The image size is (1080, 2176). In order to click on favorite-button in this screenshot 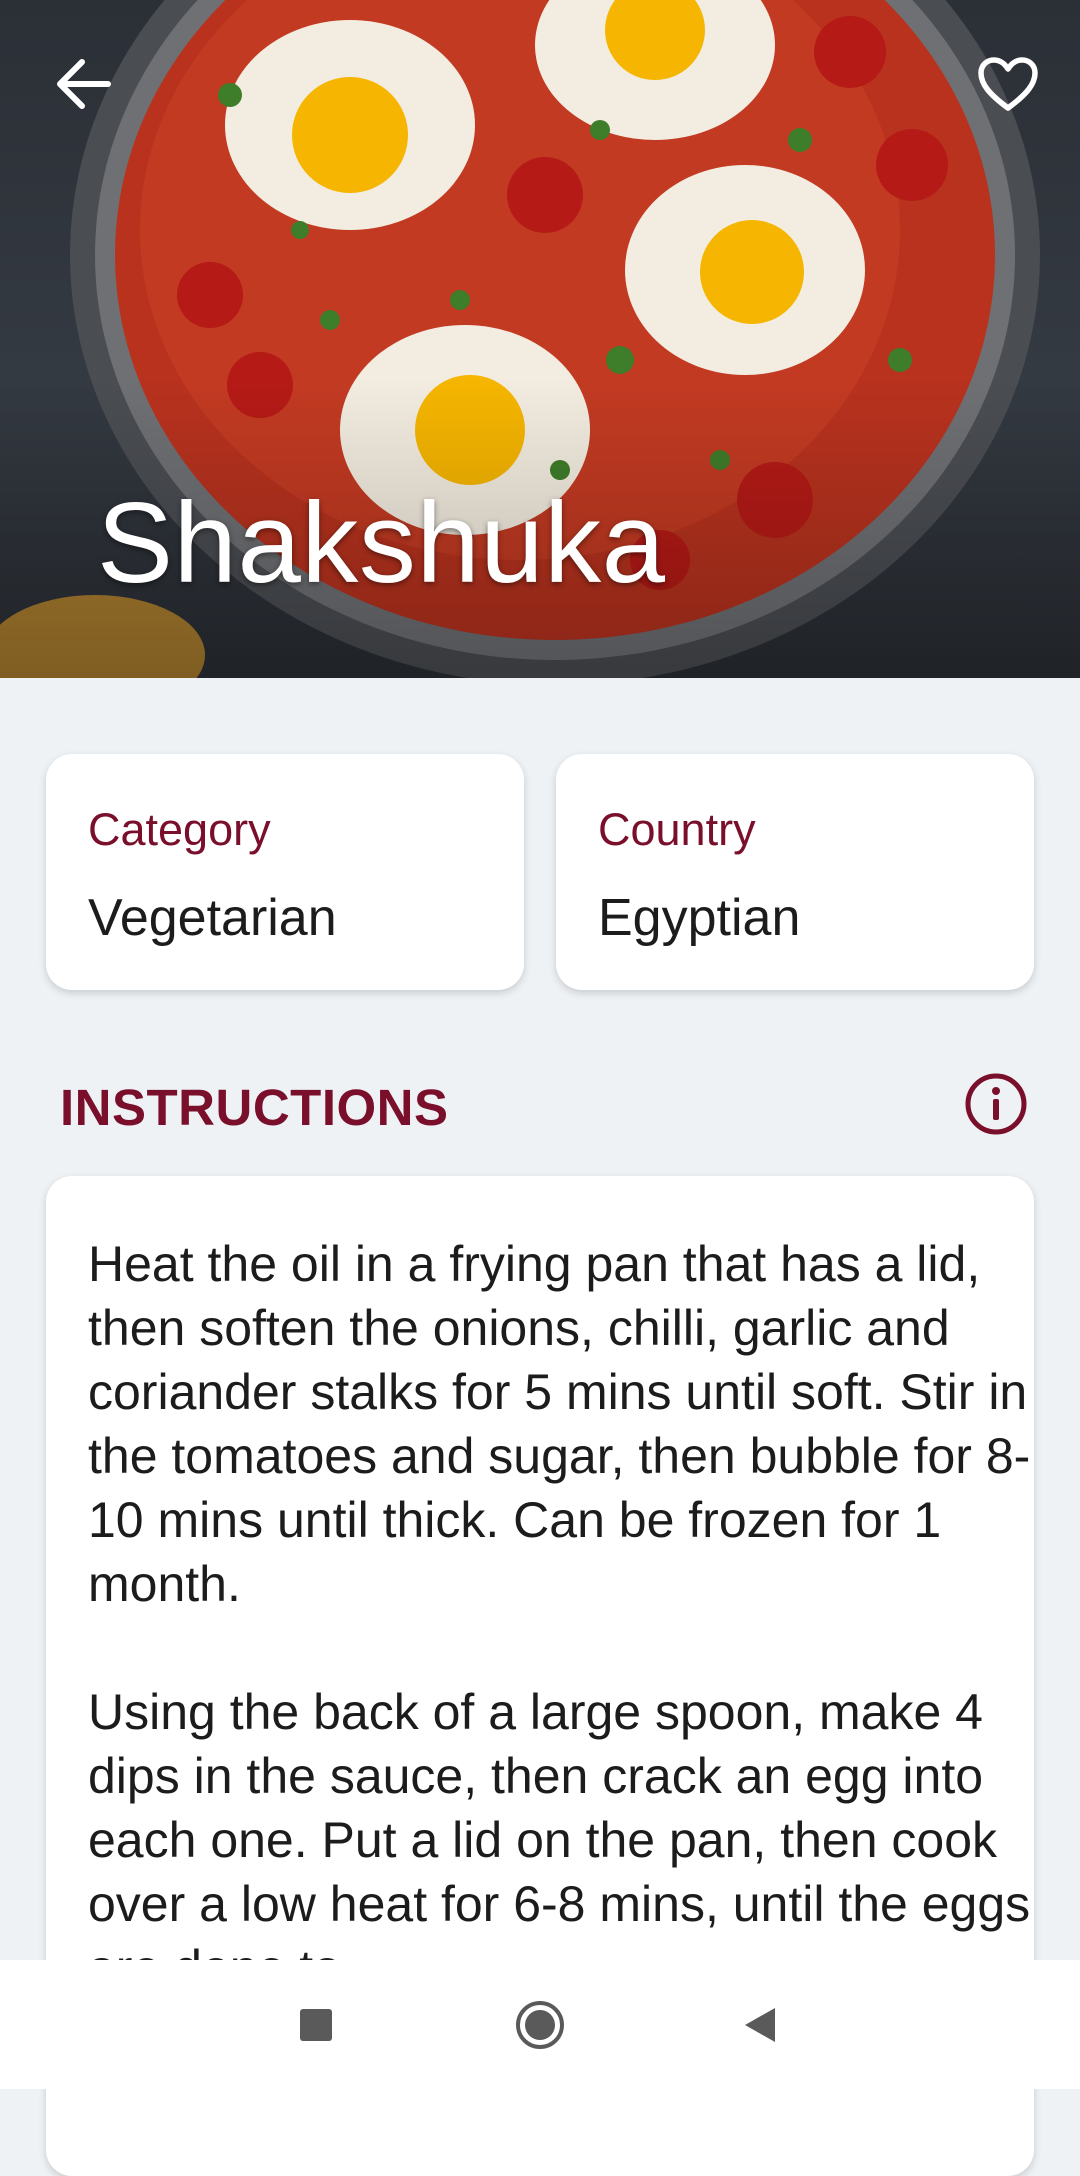, I will do `click(1008, 84)`.